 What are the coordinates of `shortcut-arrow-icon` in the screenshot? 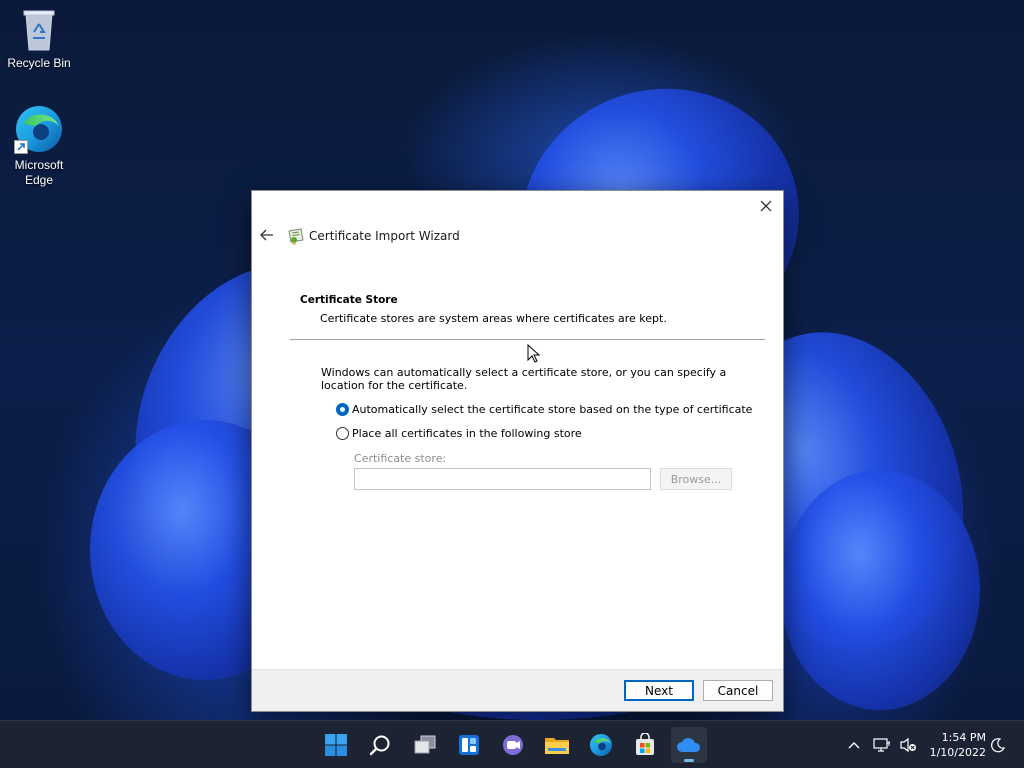 It's located at (21, 147).